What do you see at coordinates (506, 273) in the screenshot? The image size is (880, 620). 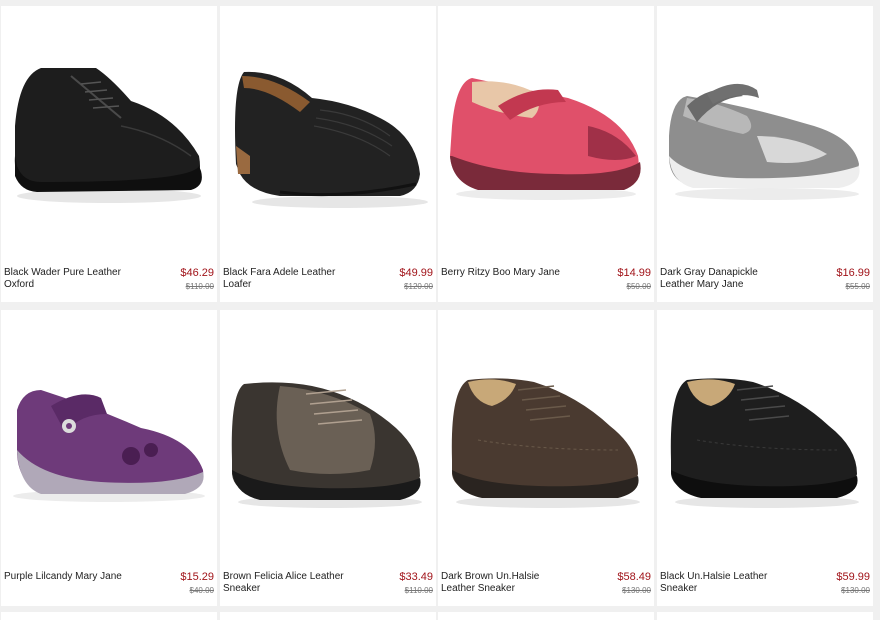 I see `product-name: Berry Ritzy Boo Mary Jane` at bounding box center [506, 273].